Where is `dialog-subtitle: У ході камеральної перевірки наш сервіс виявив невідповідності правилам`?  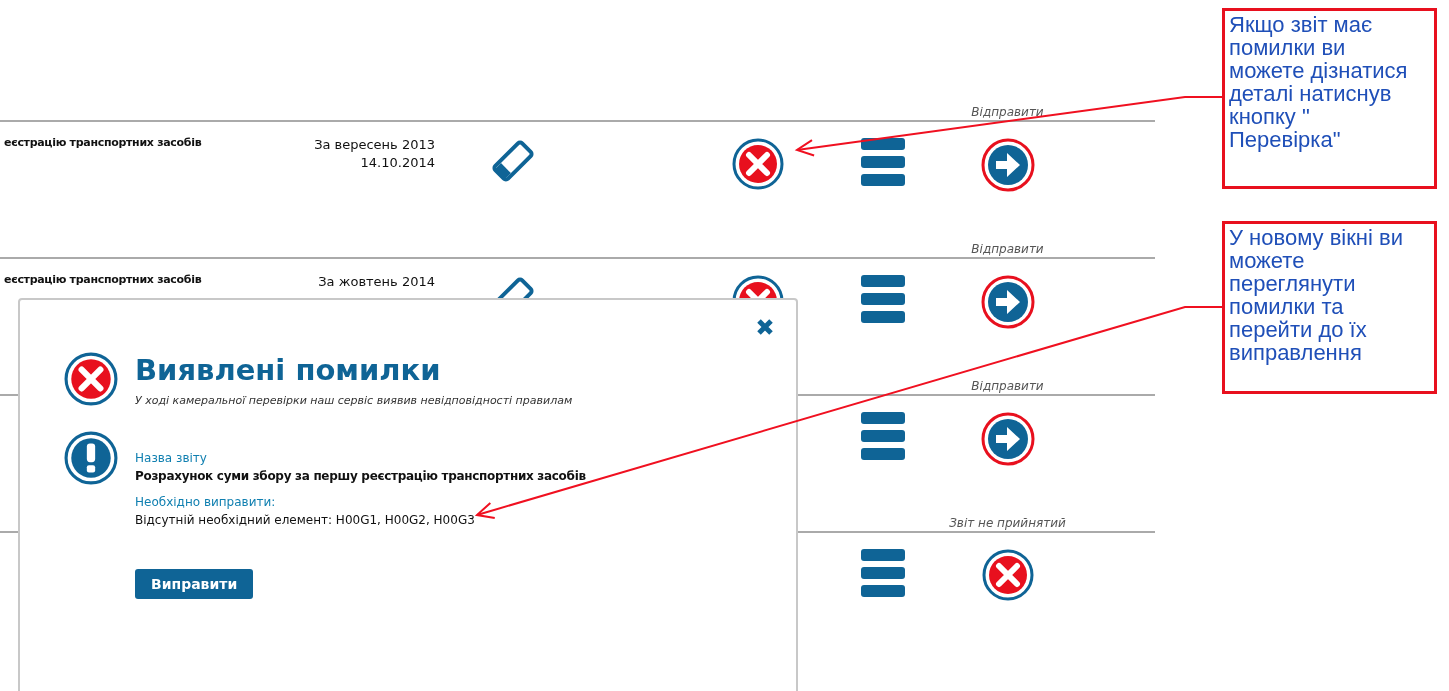 dialog-subtitle: У ході камеральної перевірки наш сервіс виявив невідповідності правилам is located at coordinates (354, 400).